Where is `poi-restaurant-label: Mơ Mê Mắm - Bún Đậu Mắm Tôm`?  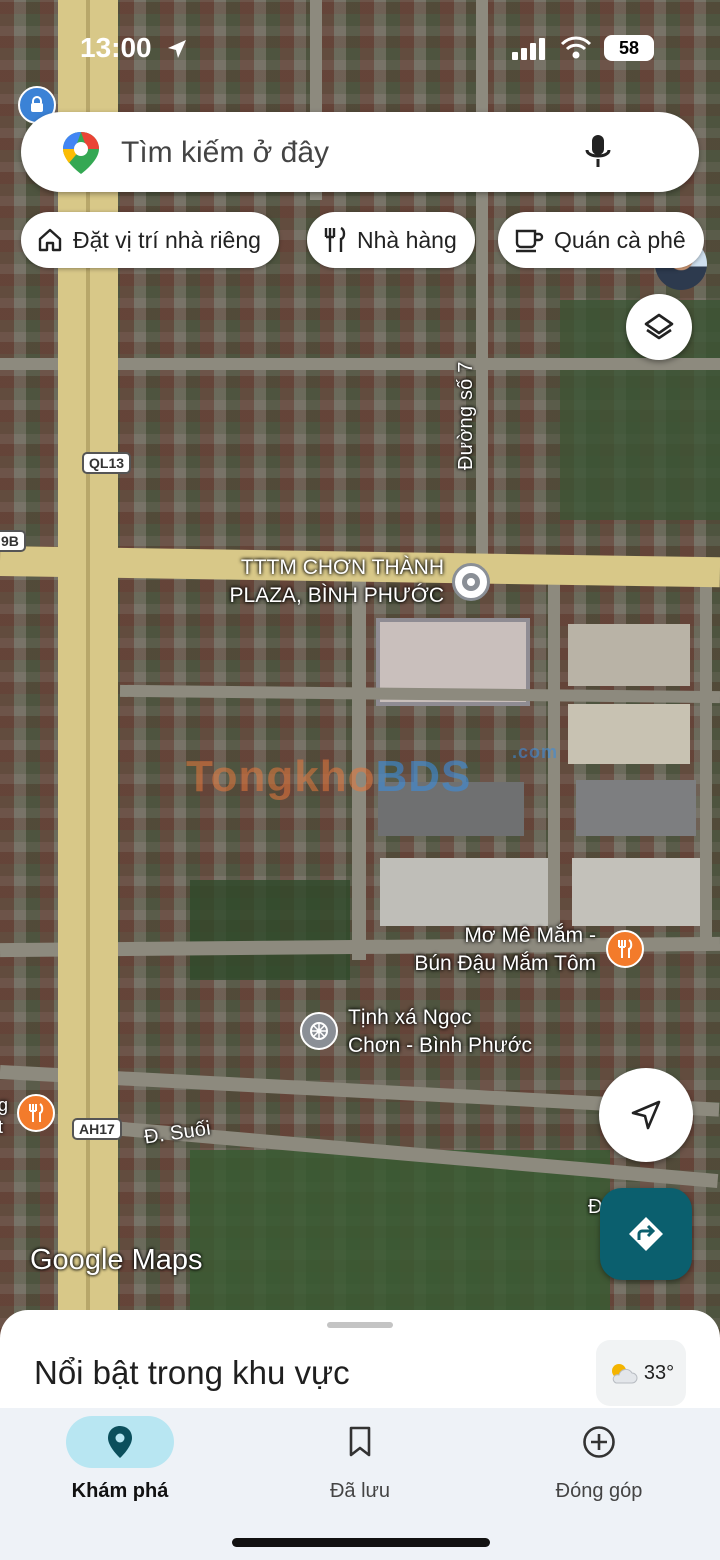
poi-restaurant-label: Mơ Mê Mắm - Bún Đậu Mắm Tôm is located at coordinates (497, 950).